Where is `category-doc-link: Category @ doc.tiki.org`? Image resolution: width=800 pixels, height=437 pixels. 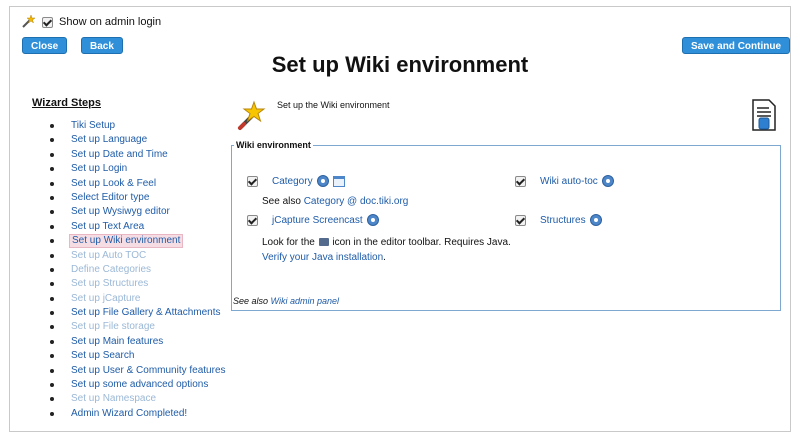 category-doc-link: Category @ doc.tiki.org is located at coordinates (356, 201).